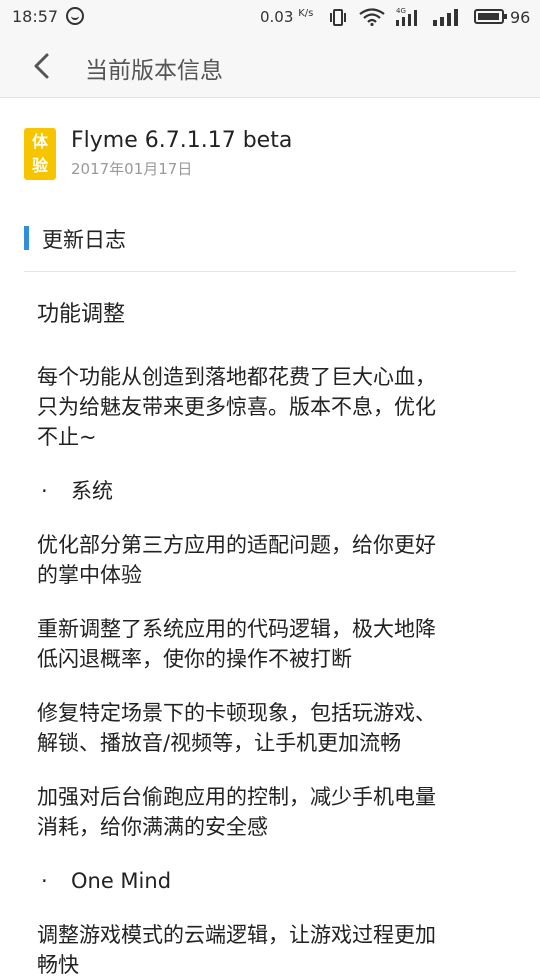 This screenshot has height=980, width=540. I want to click on section-title: 更新日志, so click(84, 240).